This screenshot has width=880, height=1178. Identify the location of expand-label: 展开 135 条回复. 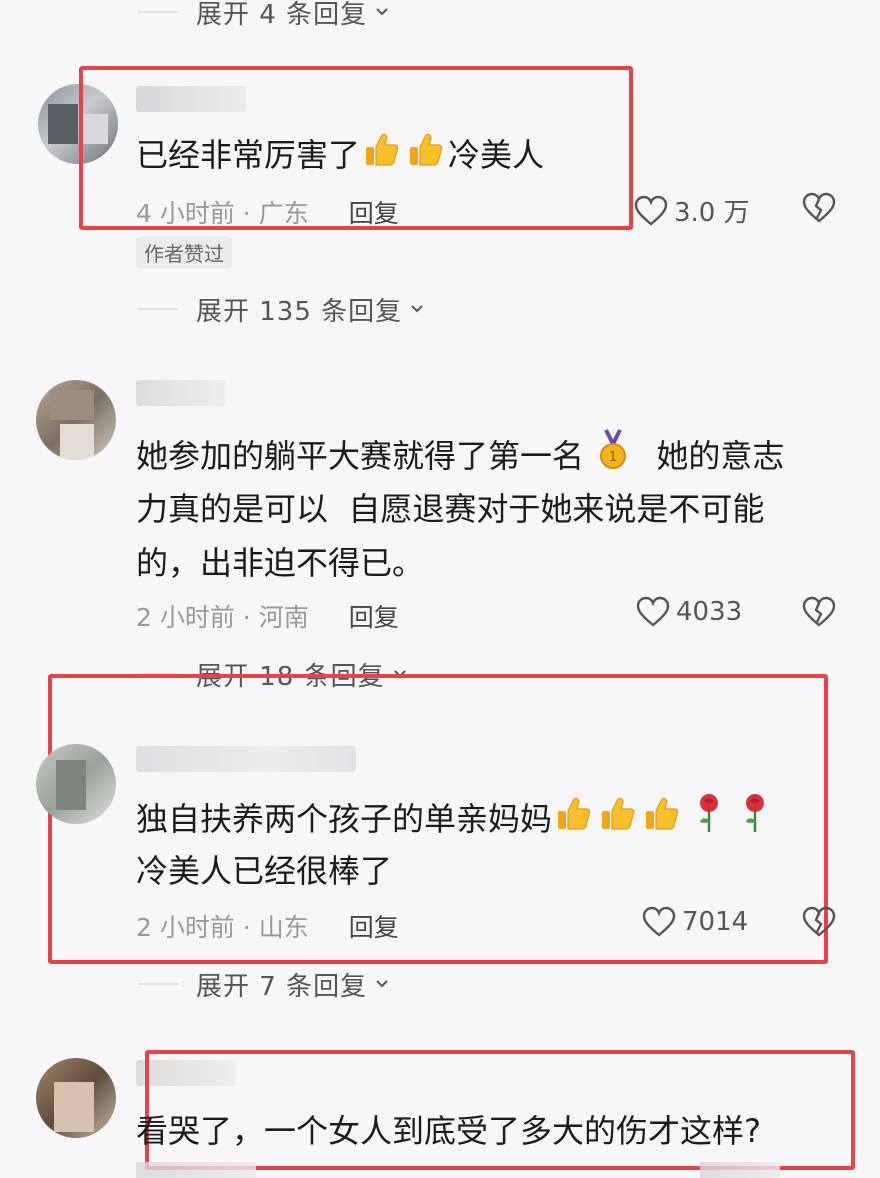
(299, 311).